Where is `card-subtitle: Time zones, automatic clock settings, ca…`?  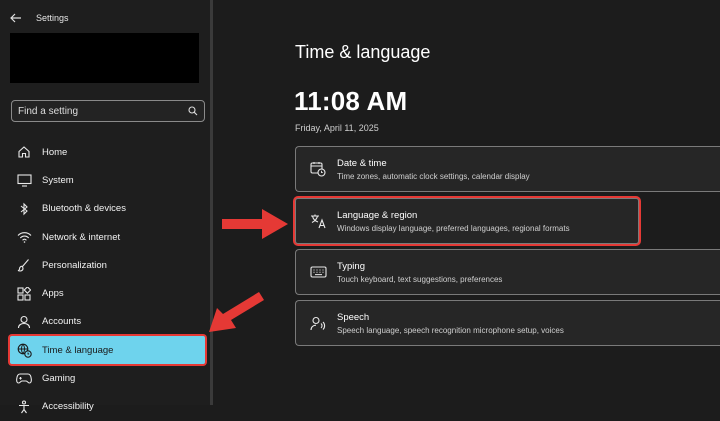
card-subtitle: Time zones, automatic clock settings, ca… is located at coordinates (433, 176).